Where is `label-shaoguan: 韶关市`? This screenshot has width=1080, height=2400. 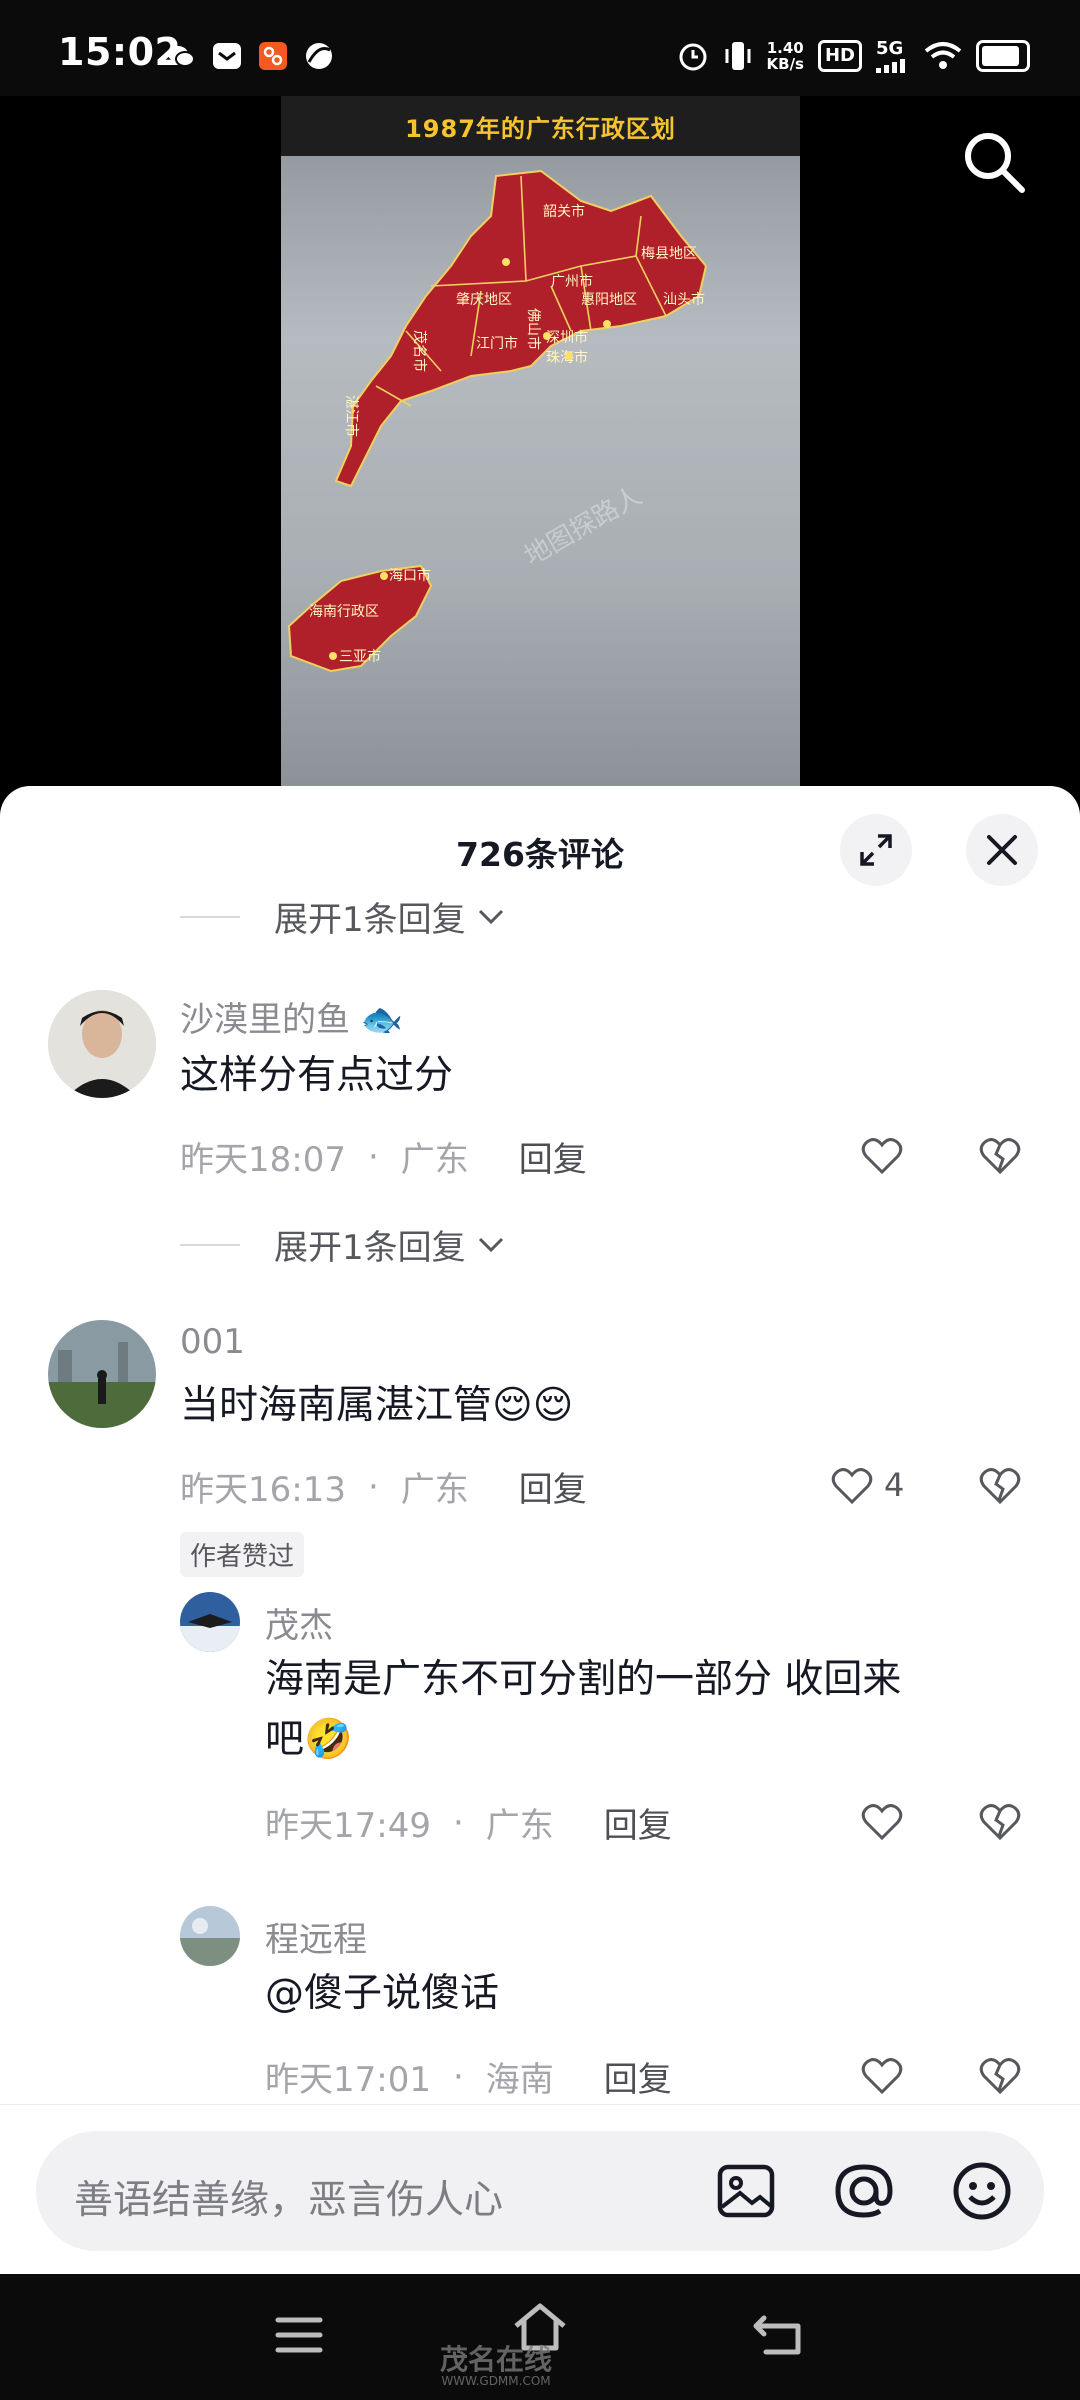
label-shaoguan: 韶关市 is located at coordinates (564, 211).